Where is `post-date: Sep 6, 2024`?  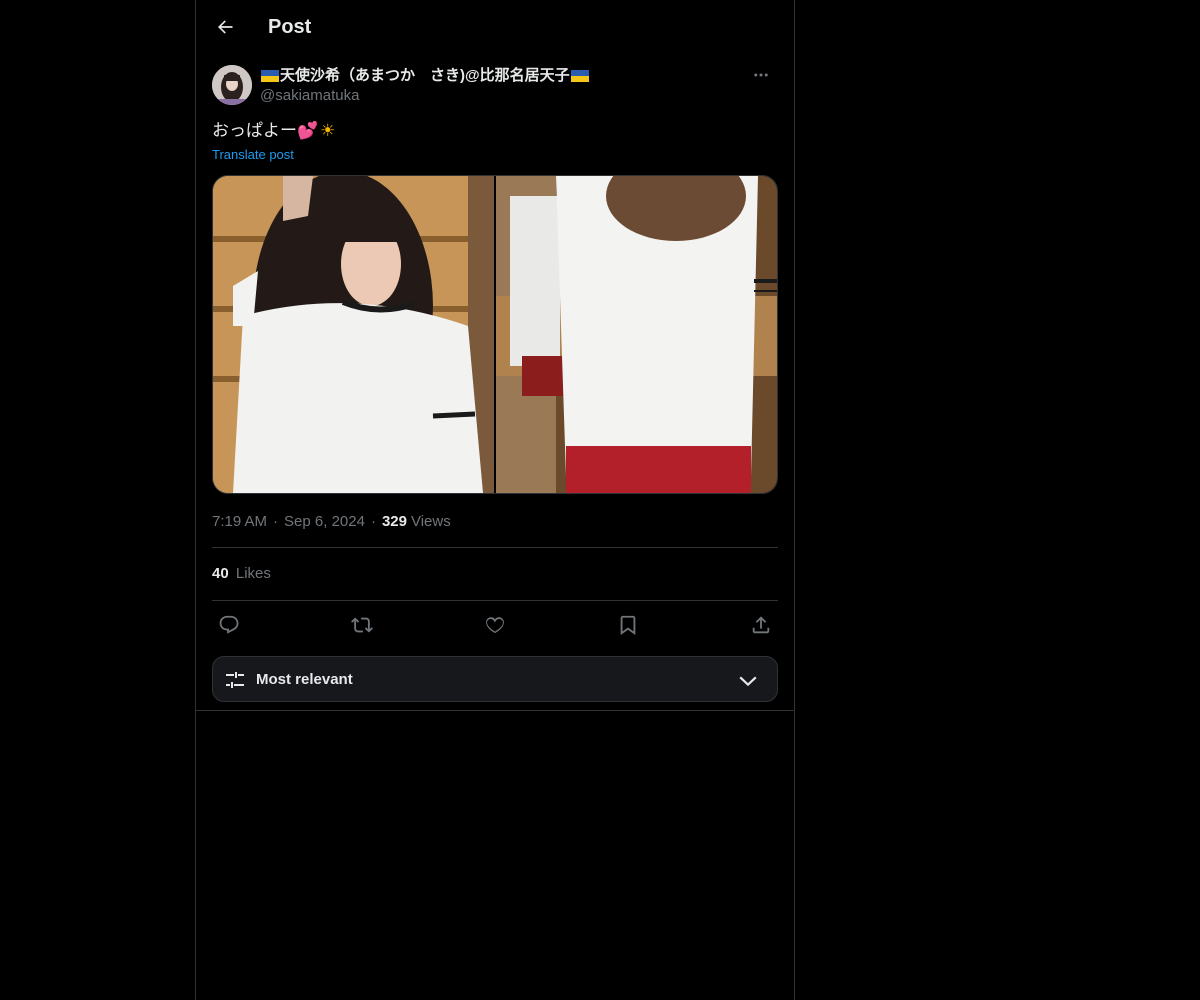
post-date: Sep 6, 2024 is located at coordinates (324, 522).